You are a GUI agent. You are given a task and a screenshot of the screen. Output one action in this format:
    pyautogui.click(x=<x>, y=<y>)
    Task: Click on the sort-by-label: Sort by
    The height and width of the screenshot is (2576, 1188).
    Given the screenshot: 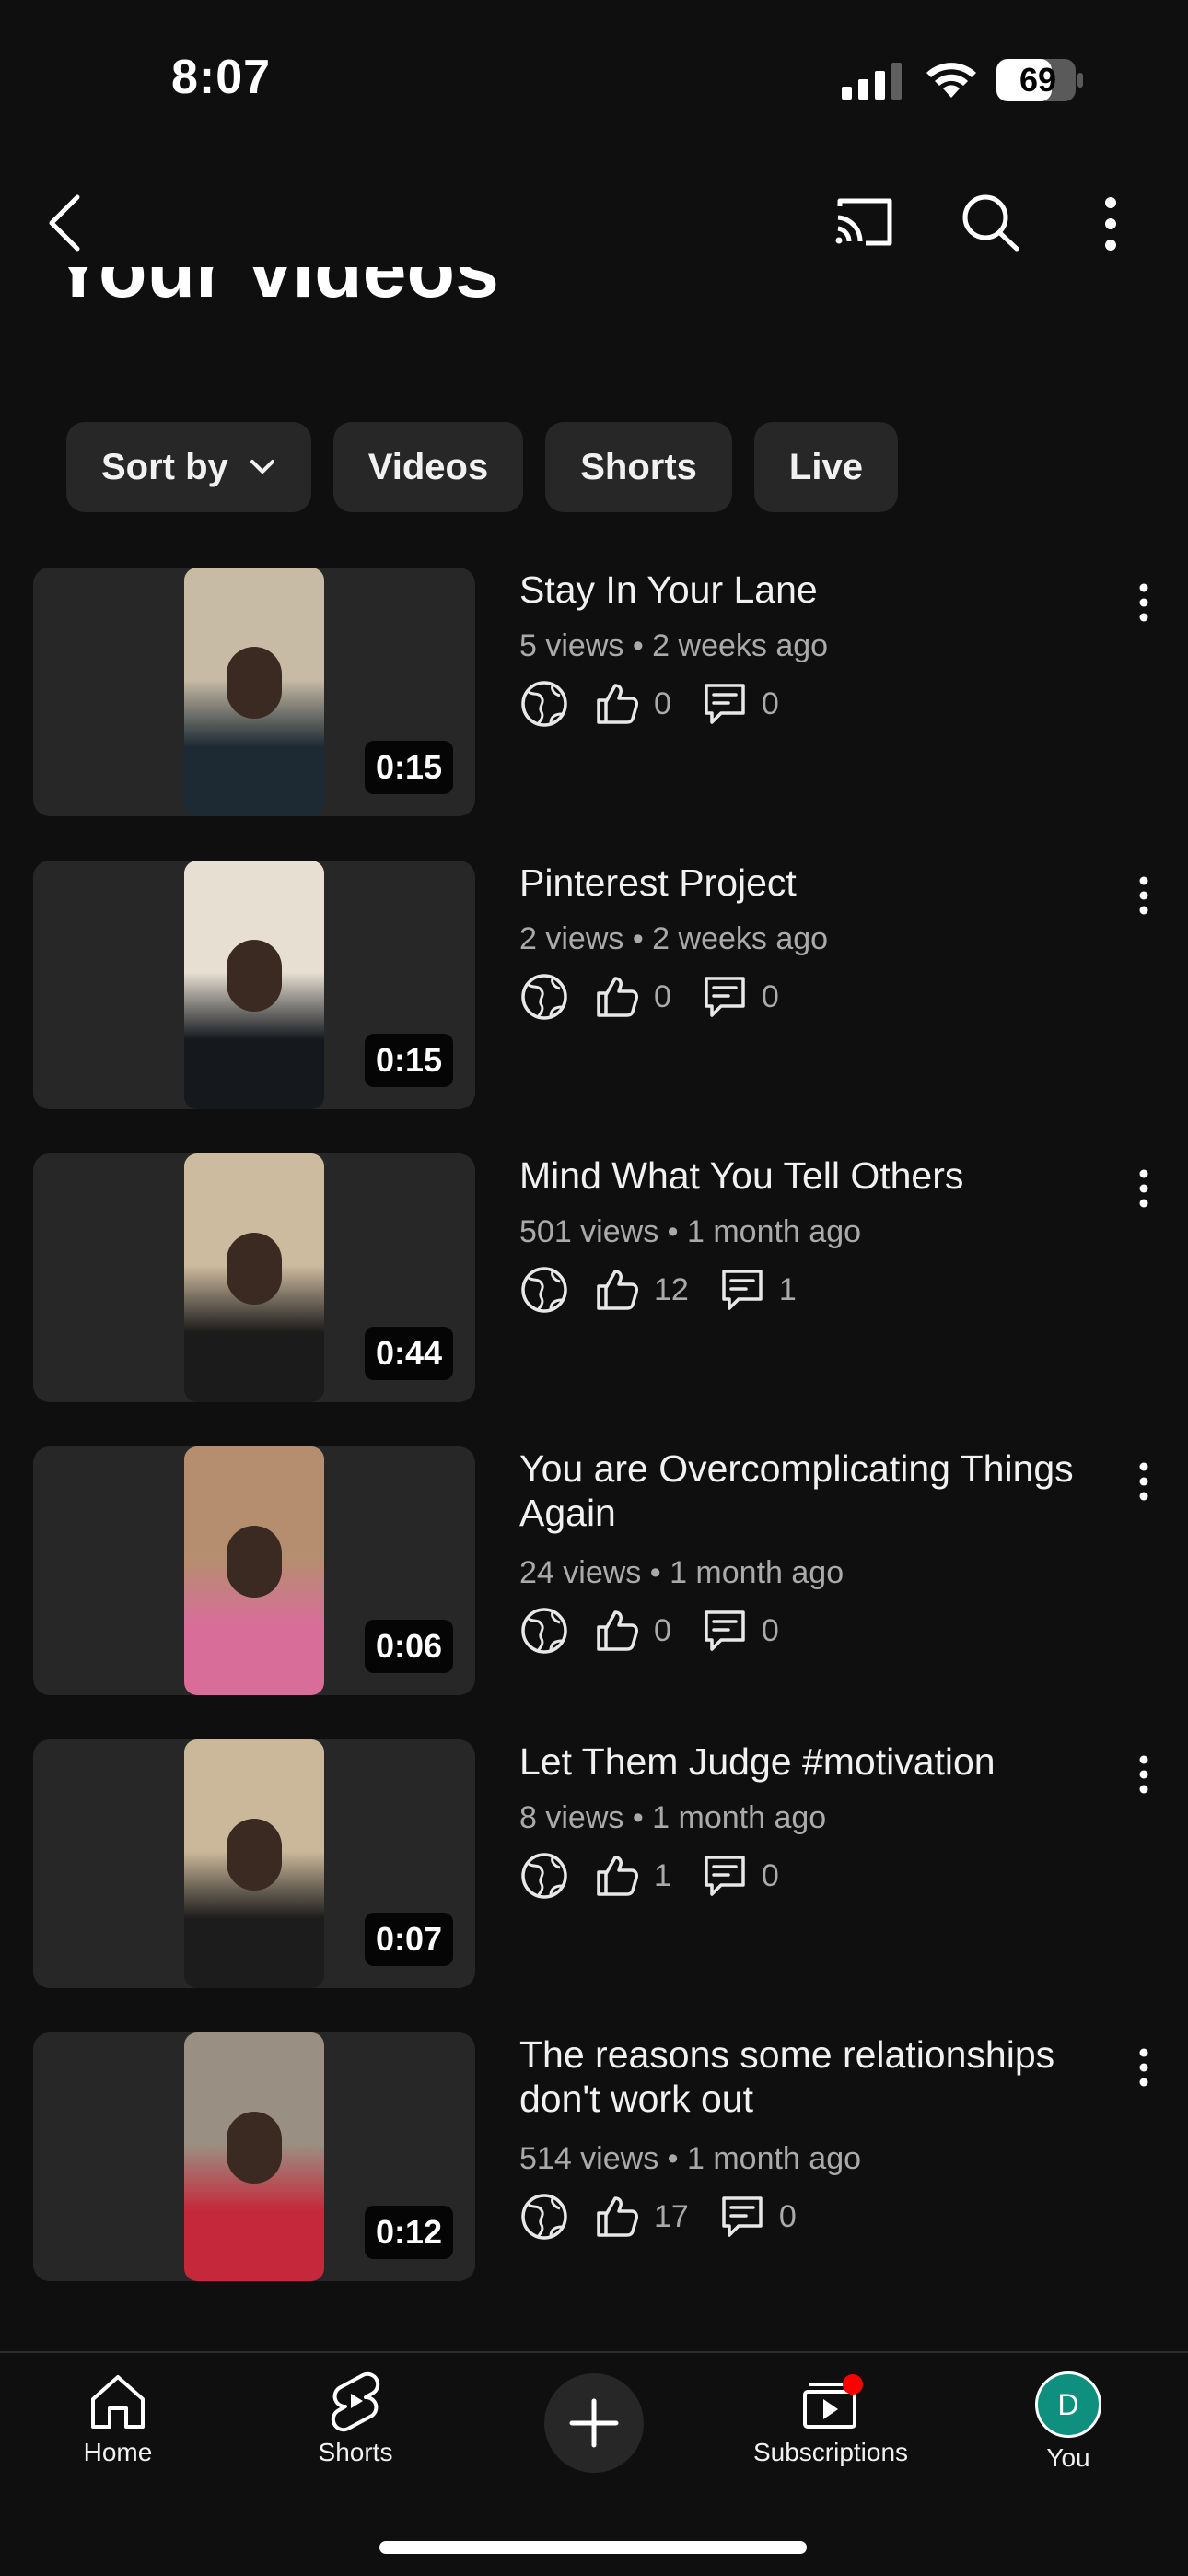 What is the action you would take?
    pyautogui.click(x=164, y=466)
    